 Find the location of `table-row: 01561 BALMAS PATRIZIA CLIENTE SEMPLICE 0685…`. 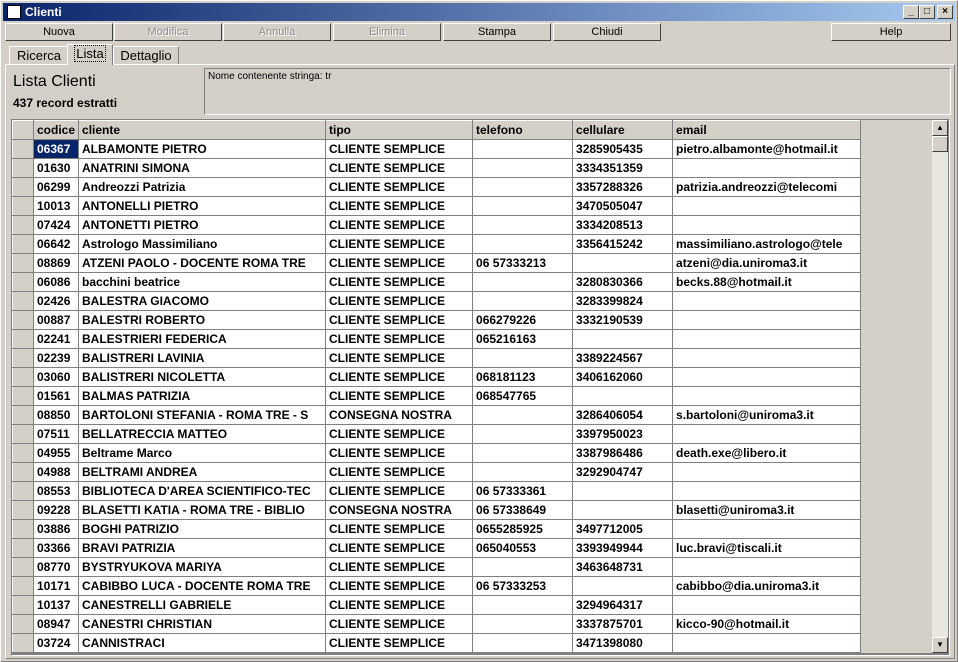

table-row: 01561 BALMAS PATRIZIA CLIENTE SEMPLICE 0685… is located at coordinates (437, 396).